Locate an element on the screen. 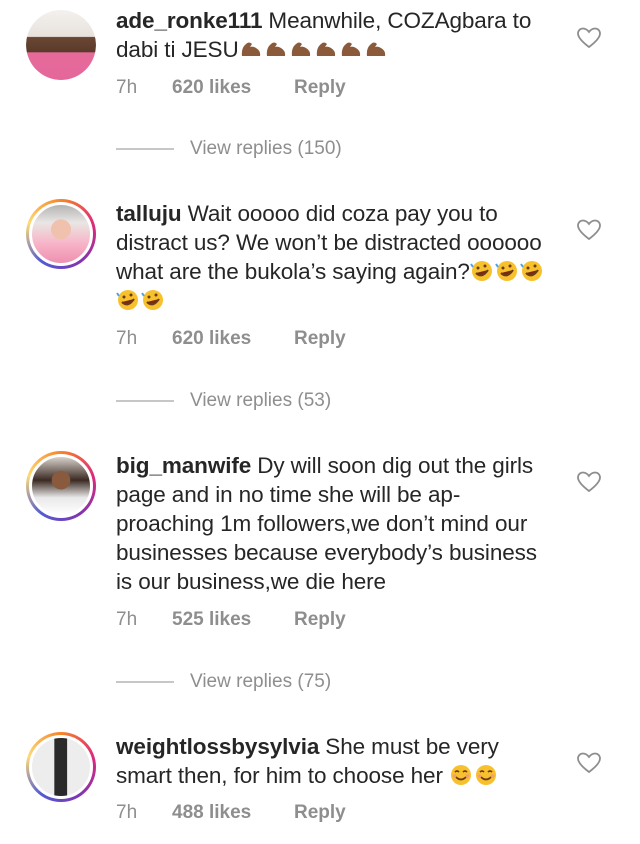  comment-likes: 488 likes is located at coordinates (233, 813).